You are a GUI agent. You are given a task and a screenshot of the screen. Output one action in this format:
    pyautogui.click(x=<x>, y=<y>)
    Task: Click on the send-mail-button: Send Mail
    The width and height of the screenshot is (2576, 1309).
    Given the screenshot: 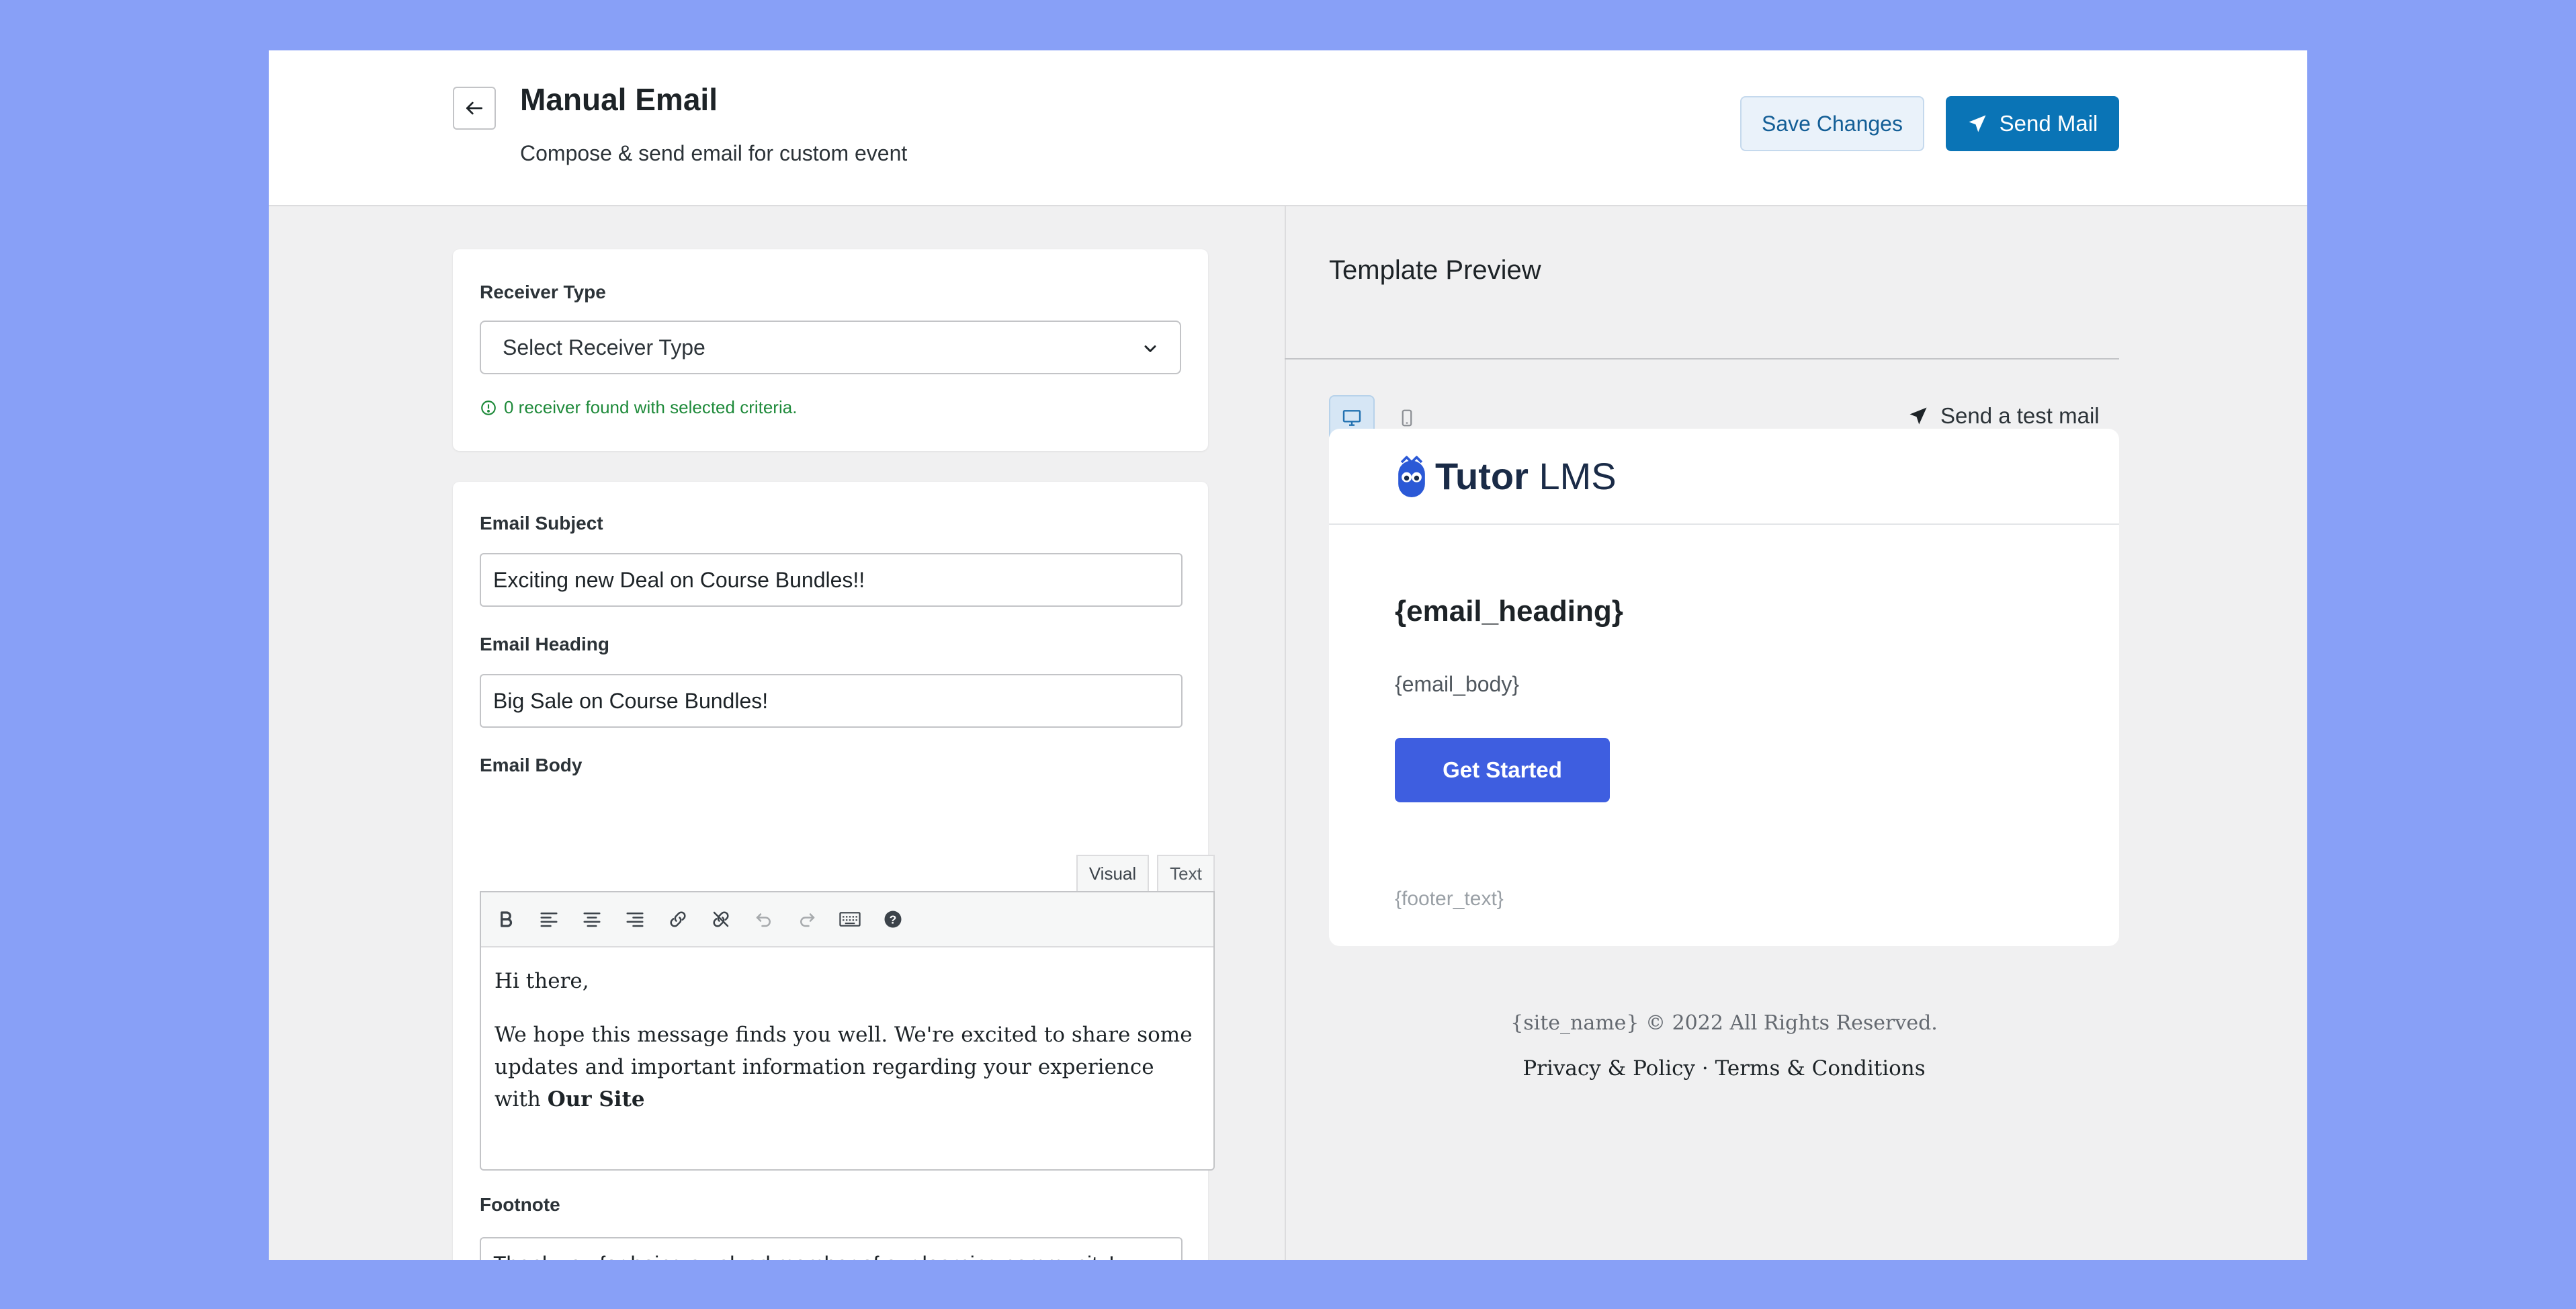 What is the action you would take?
    pyautogui.click(x=2032, y=123)
    